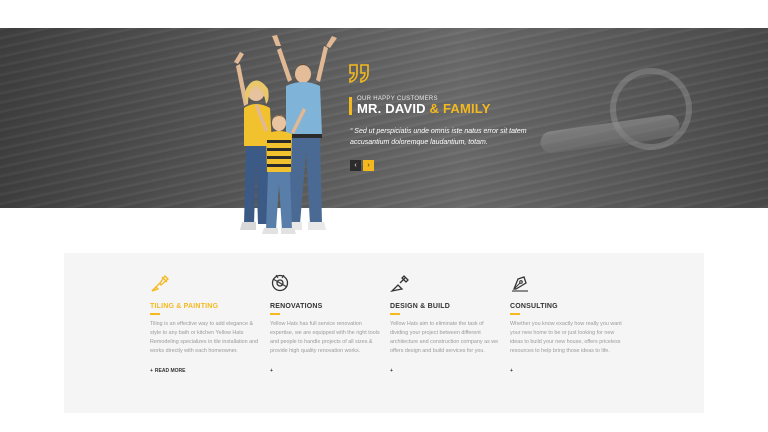 This screenshot has height=432, width=768. I want to click on testimonial-name-accent: & FAMILY, so click(460, 108).